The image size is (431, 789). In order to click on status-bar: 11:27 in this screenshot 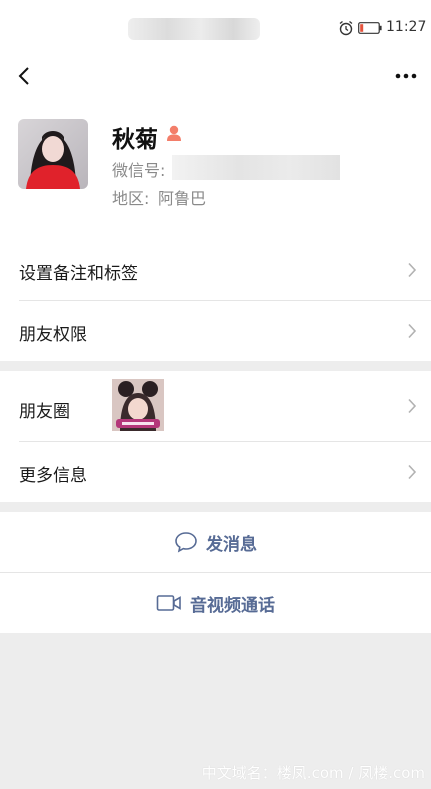, I will do `click(215, 29)`.